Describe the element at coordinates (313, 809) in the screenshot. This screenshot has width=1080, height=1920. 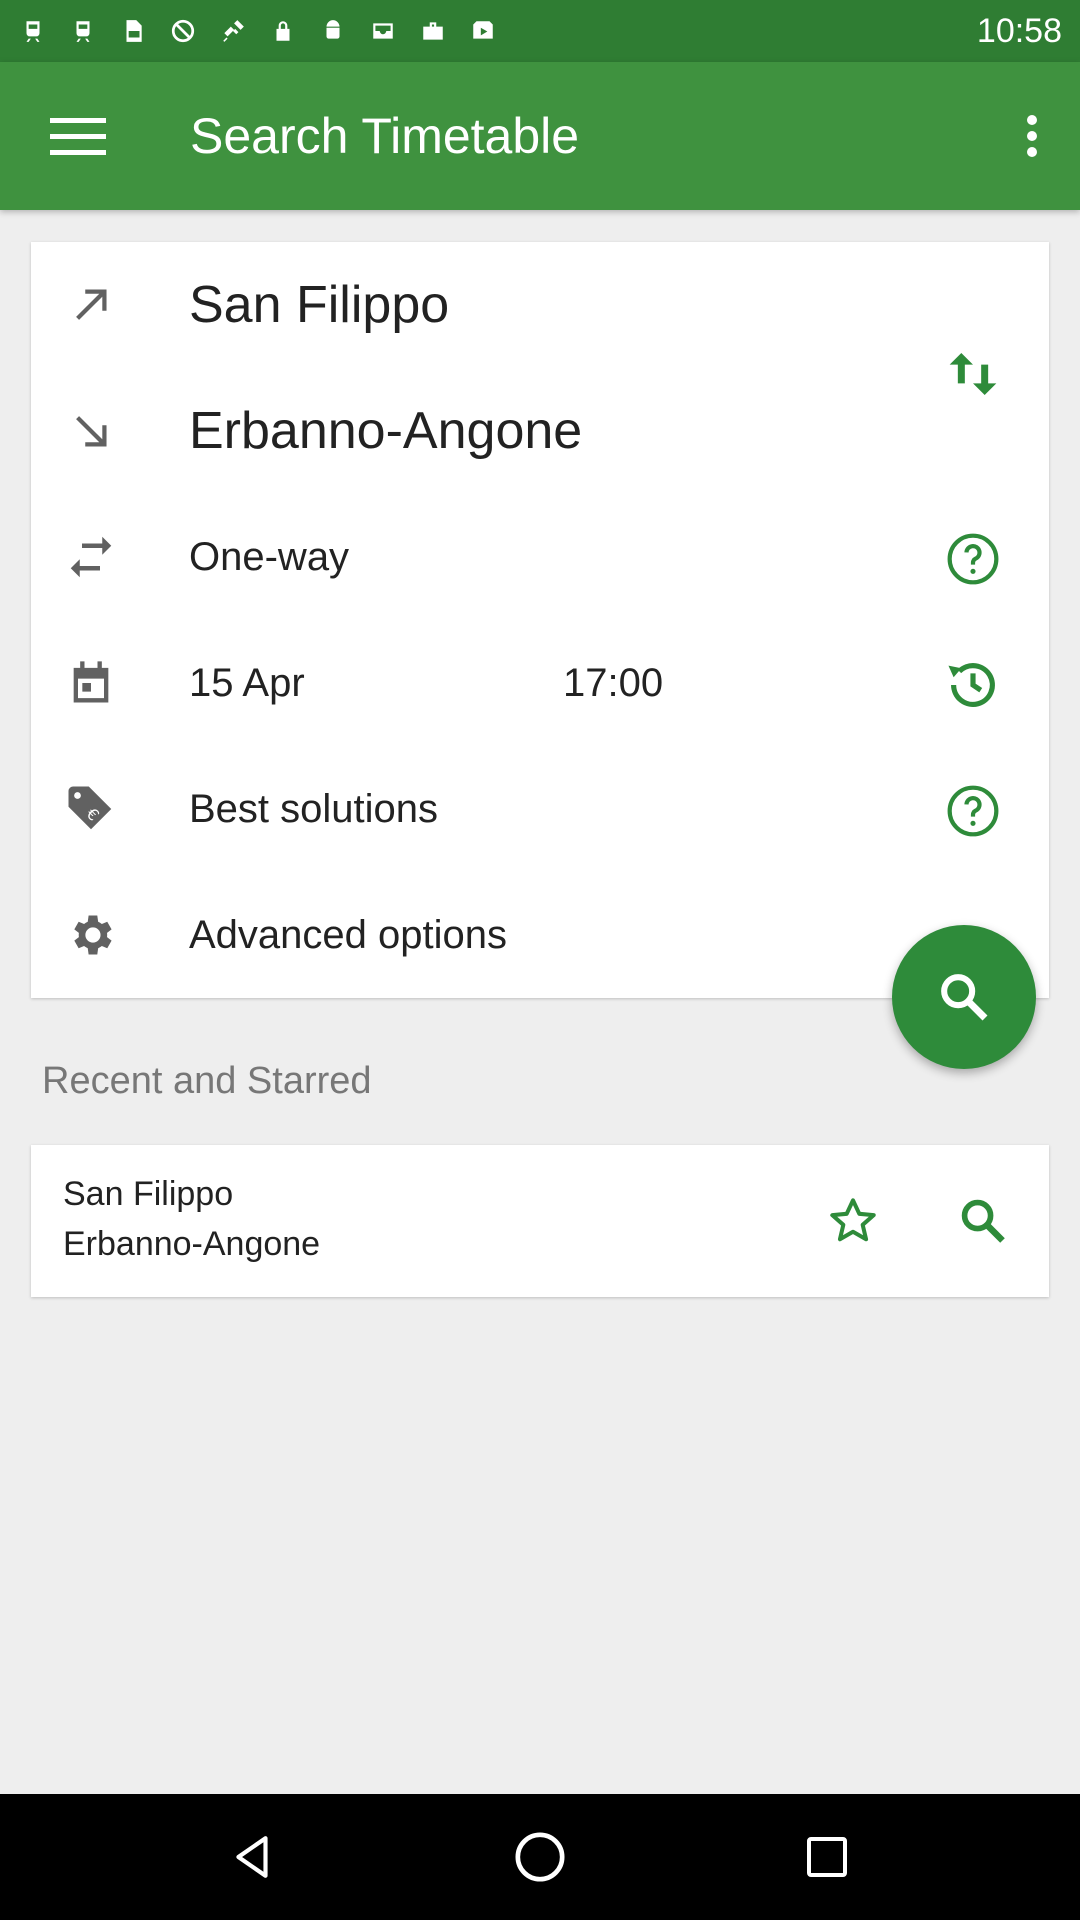
I see `solutions-label: Best solutions` at that location.